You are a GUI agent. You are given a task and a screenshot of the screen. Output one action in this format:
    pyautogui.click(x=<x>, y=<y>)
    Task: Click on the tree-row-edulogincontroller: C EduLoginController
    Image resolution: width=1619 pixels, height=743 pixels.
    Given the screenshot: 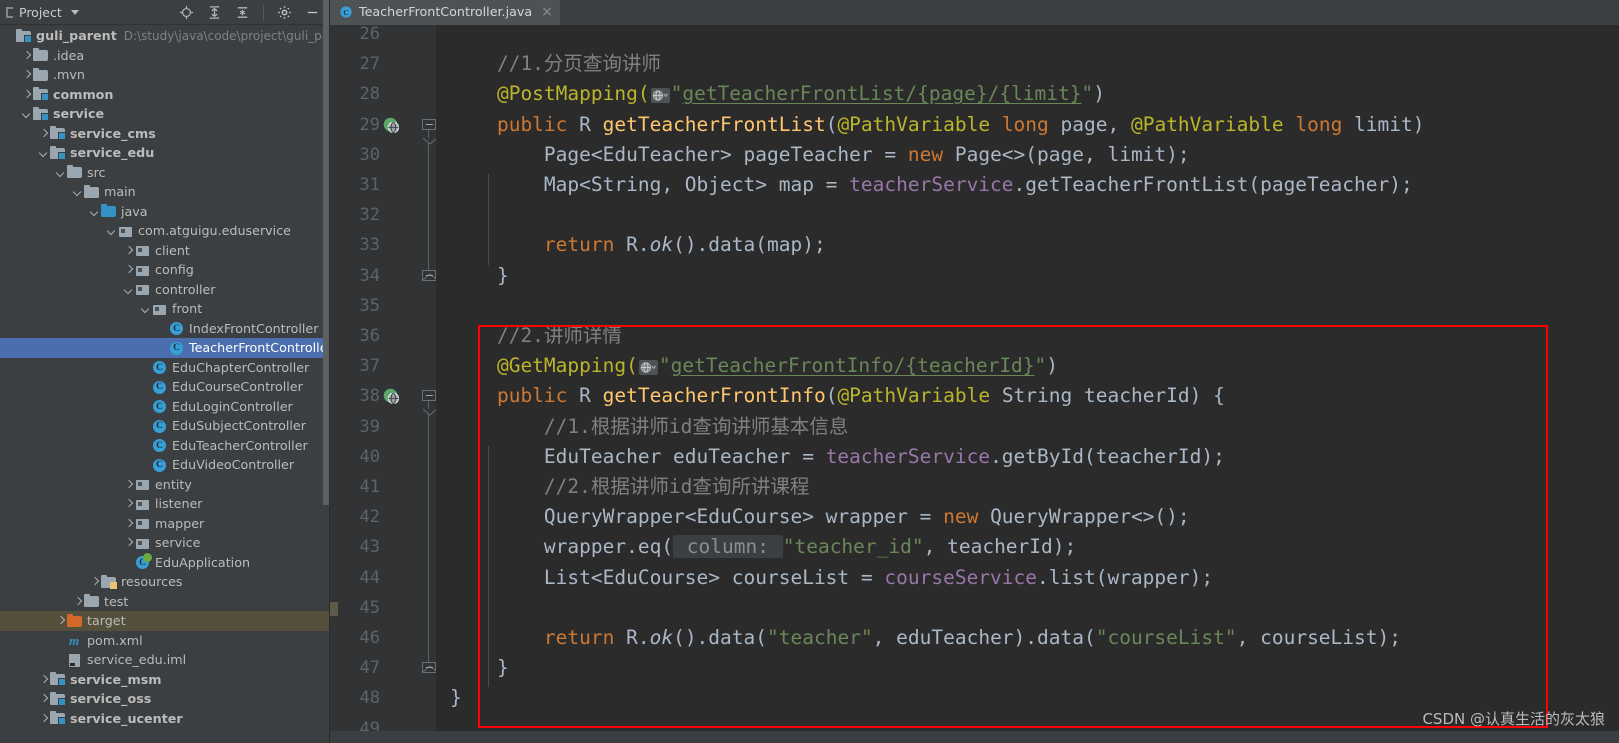 What is the action you would take?
    pyautogui.click(x=165, y=407)
    